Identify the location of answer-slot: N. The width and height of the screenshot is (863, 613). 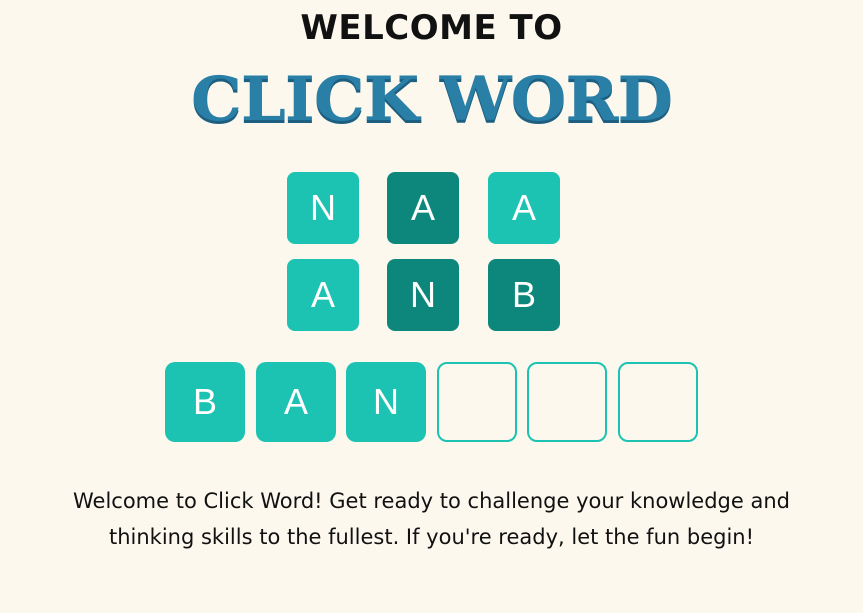
(386, 402).